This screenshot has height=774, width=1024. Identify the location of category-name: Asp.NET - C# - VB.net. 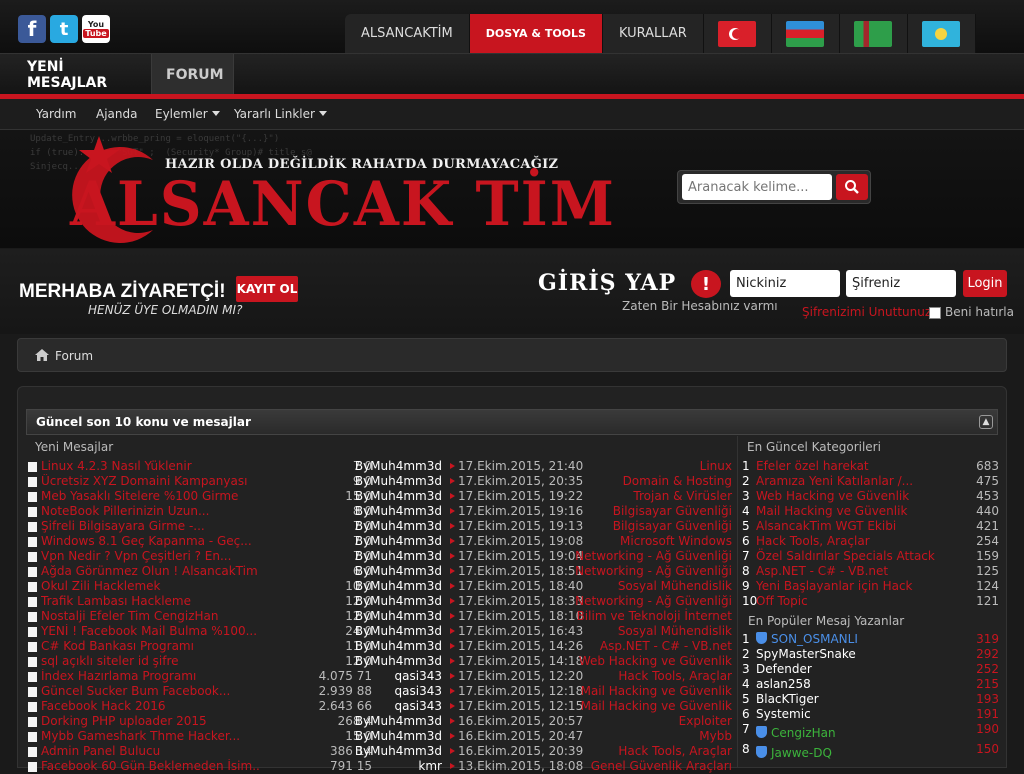
(822, 571).